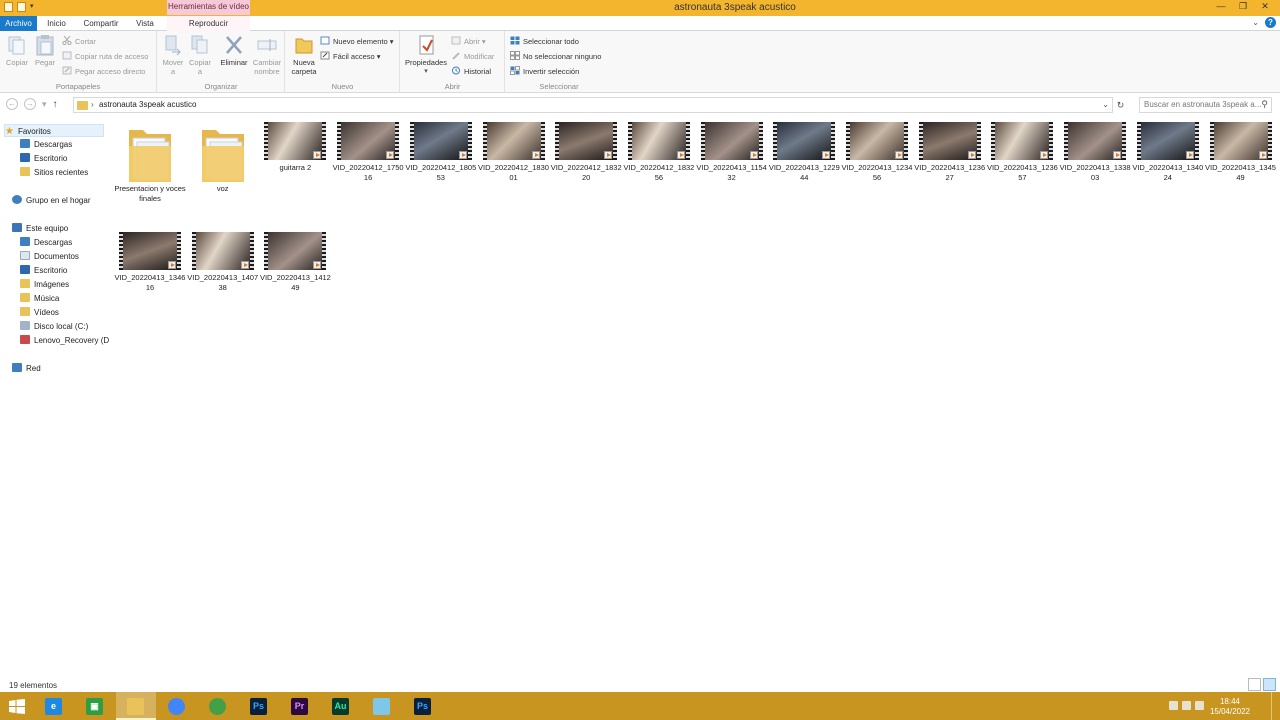 The height and width of the screenshot is (720, 1280). Describe the element at coordinates (1243, 7) in the screenshot. I see `restore-button: ❐` at that location.